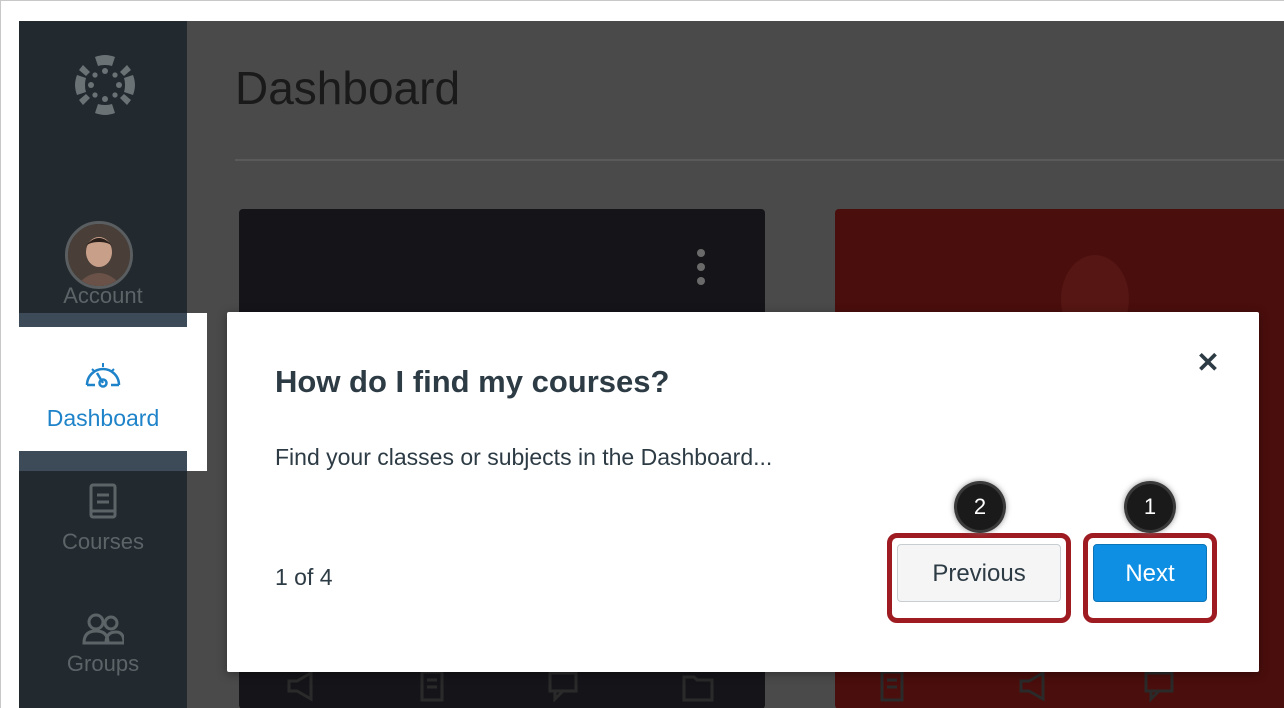 This screenshot has width=1284, height=708. Describe the element at coordinates (103, 541) in the screenshot. I see `nav-item-courses-label: Courses` at that location.